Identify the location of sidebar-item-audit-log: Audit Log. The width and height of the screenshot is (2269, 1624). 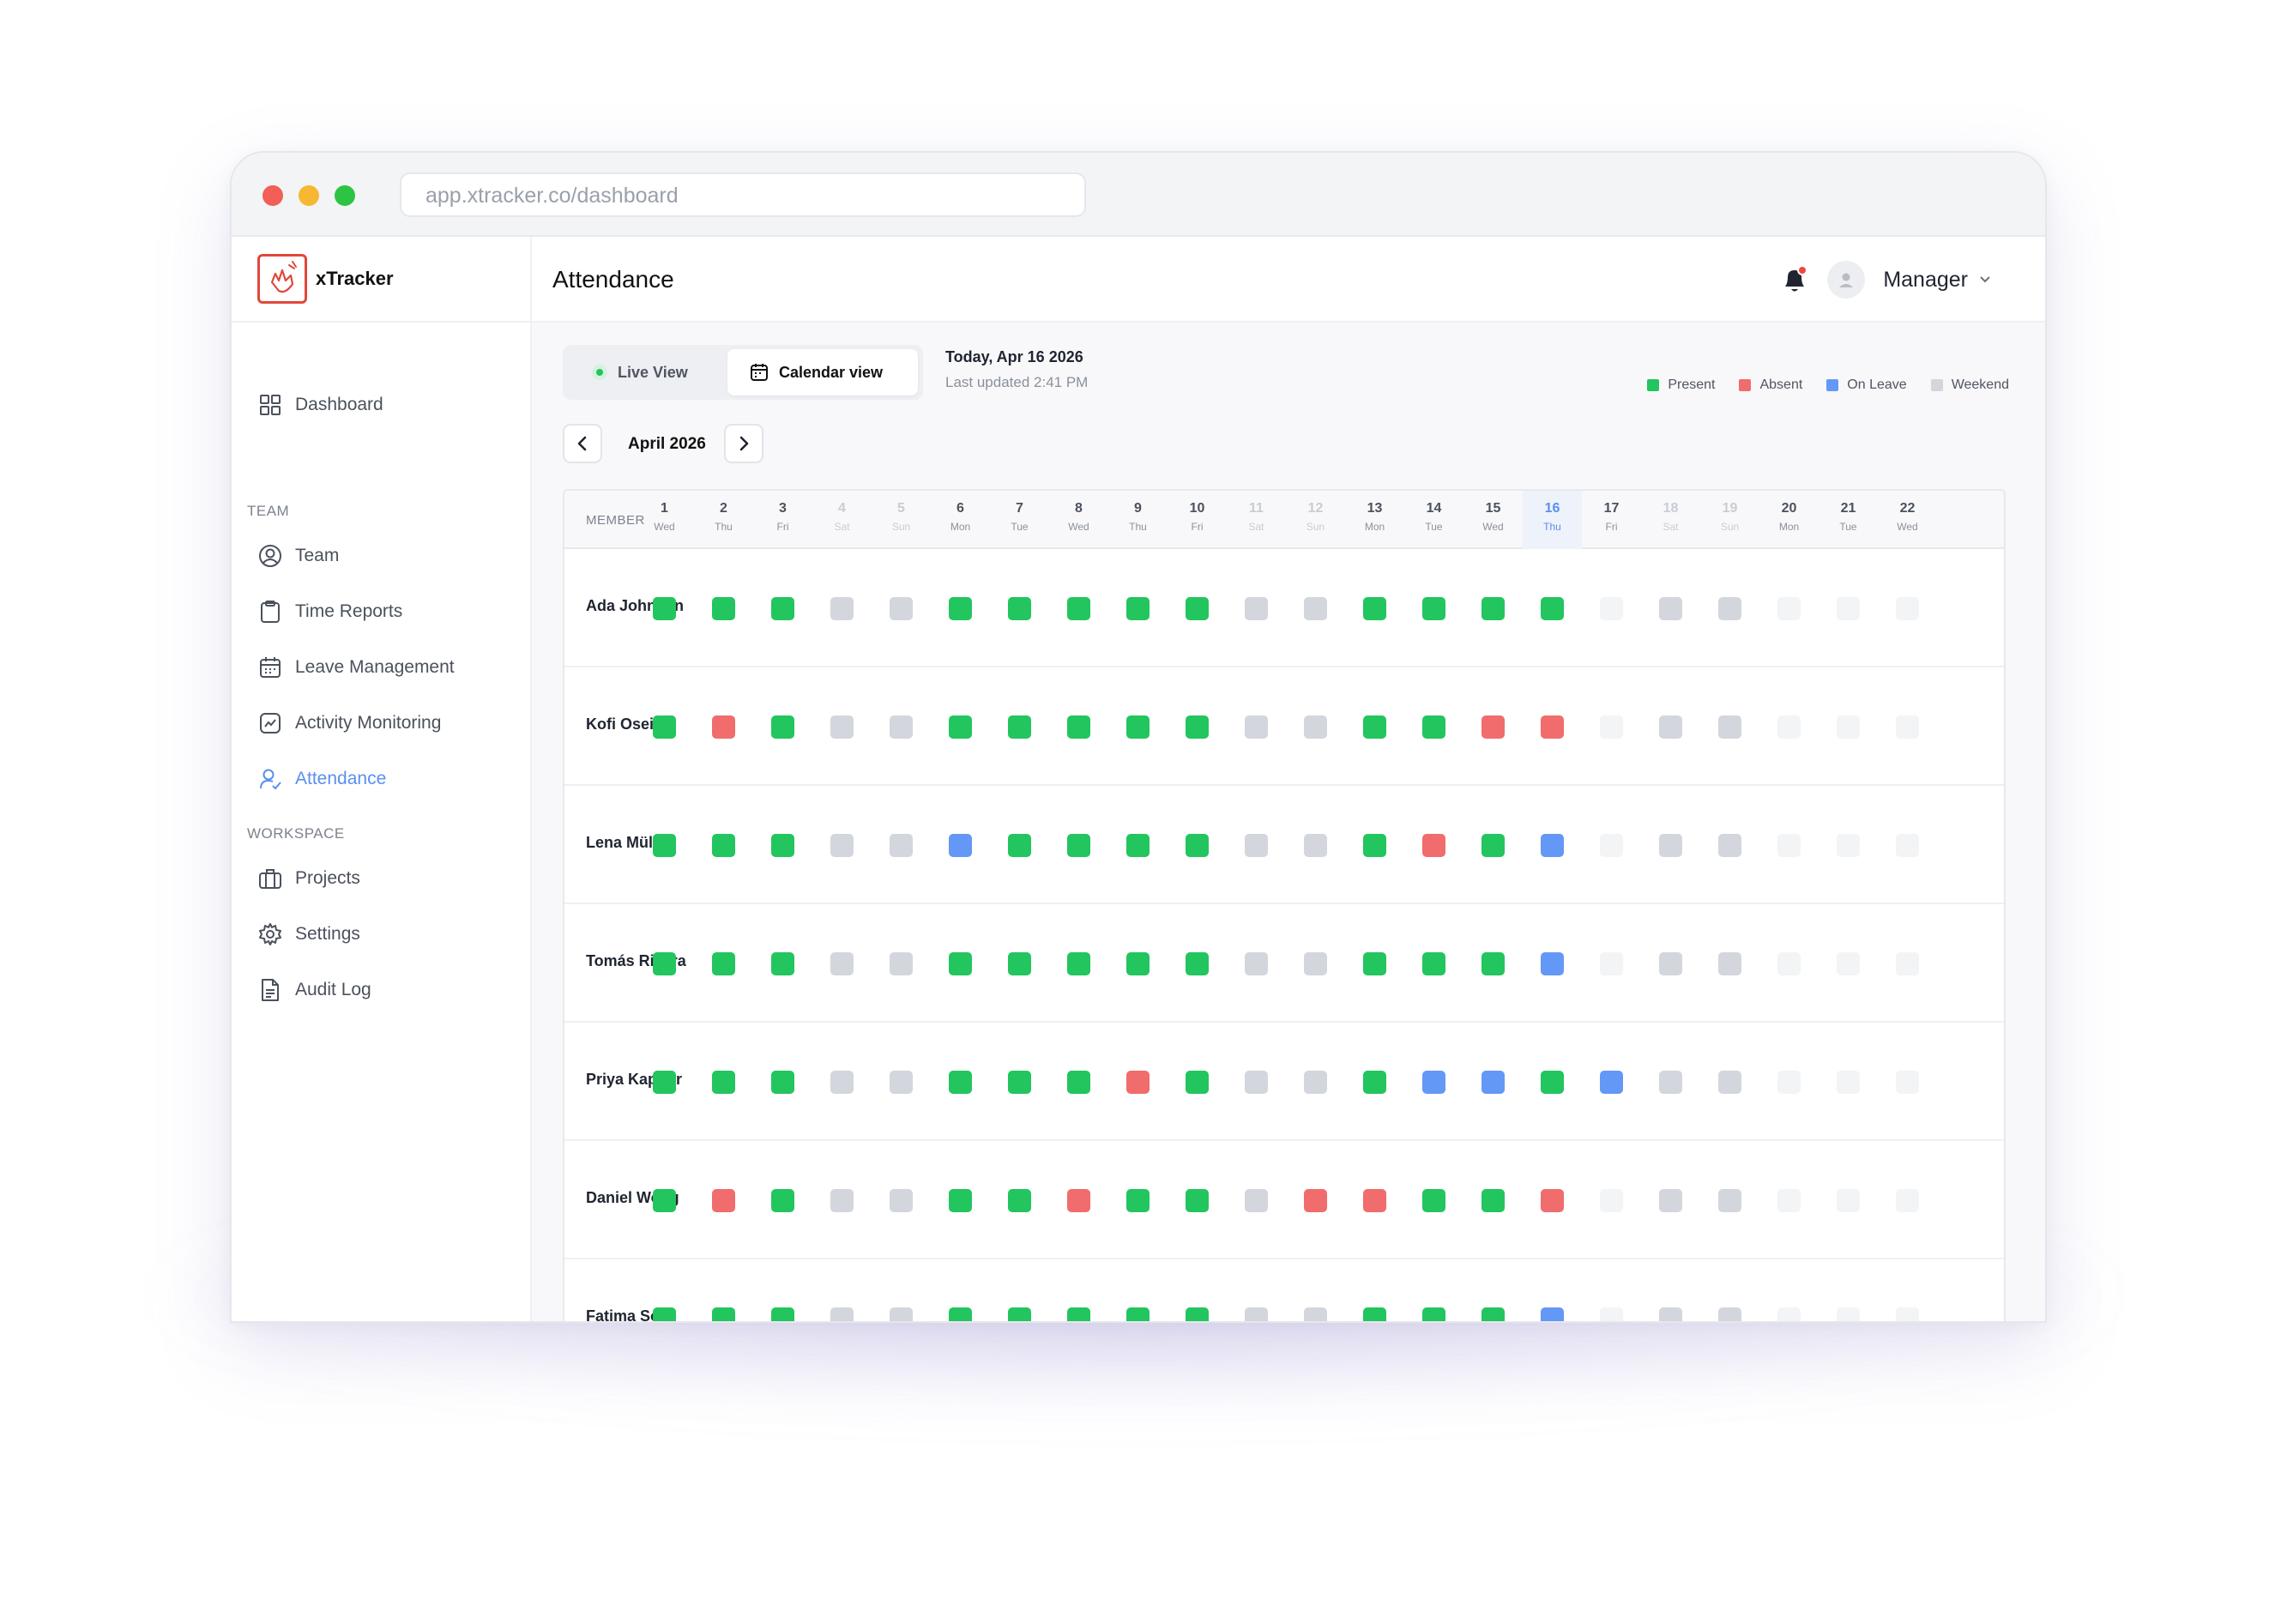
(314, 990).